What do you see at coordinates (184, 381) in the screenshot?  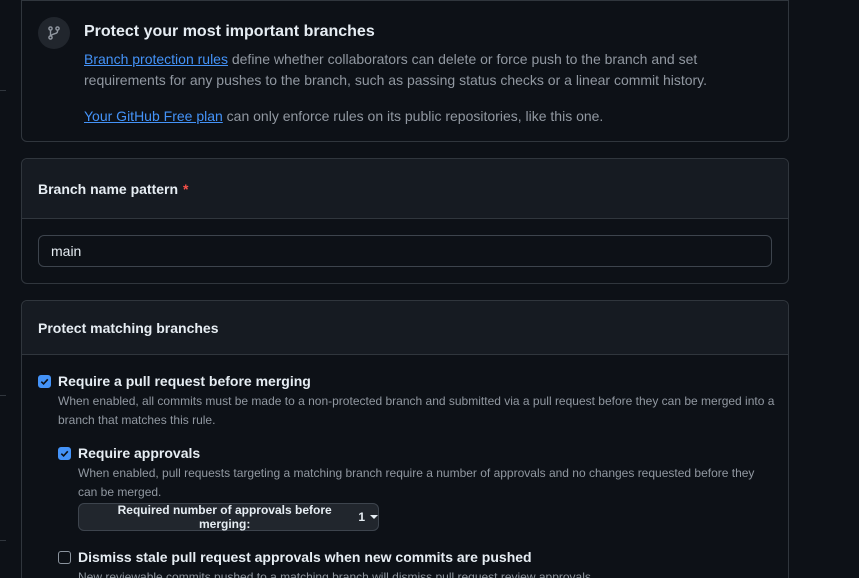 I see `require-pull-request-label: Require a pull request before merging` at bounding box center [184, 381].